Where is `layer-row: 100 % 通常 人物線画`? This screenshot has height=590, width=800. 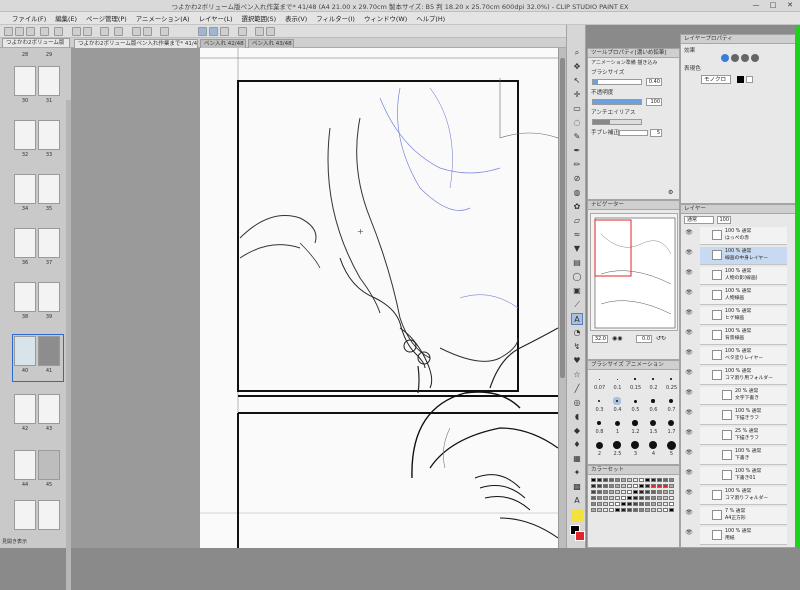 layer-row: 100 % 通常 人物線画 is located at coordinates (743, 296).